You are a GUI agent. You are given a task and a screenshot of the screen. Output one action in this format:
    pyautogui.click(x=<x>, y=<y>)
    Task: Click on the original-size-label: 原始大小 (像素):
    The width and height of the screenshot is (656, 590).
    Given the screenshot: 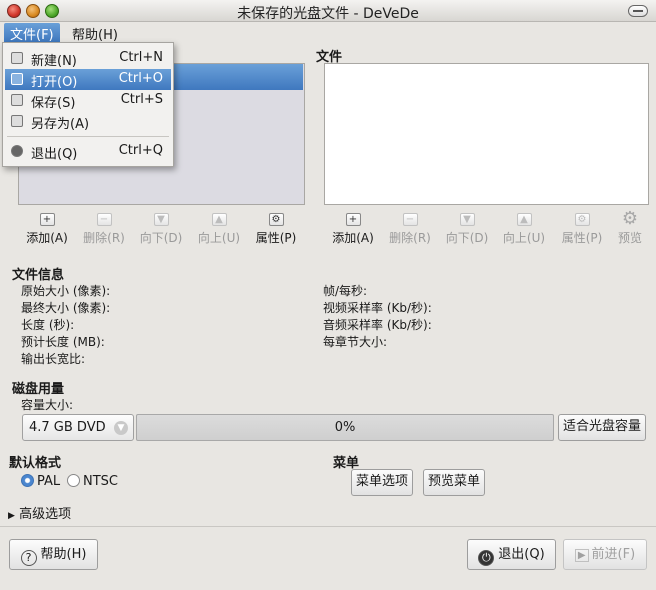 What is the action you would take?
    pyautogui.click(x=66, y=291)
    